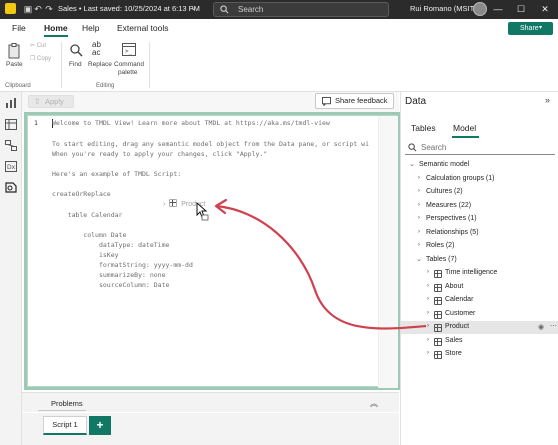  Describe the element at coordinates (545, 9) in the screenshot. I see `close-button: ✕` at that location.